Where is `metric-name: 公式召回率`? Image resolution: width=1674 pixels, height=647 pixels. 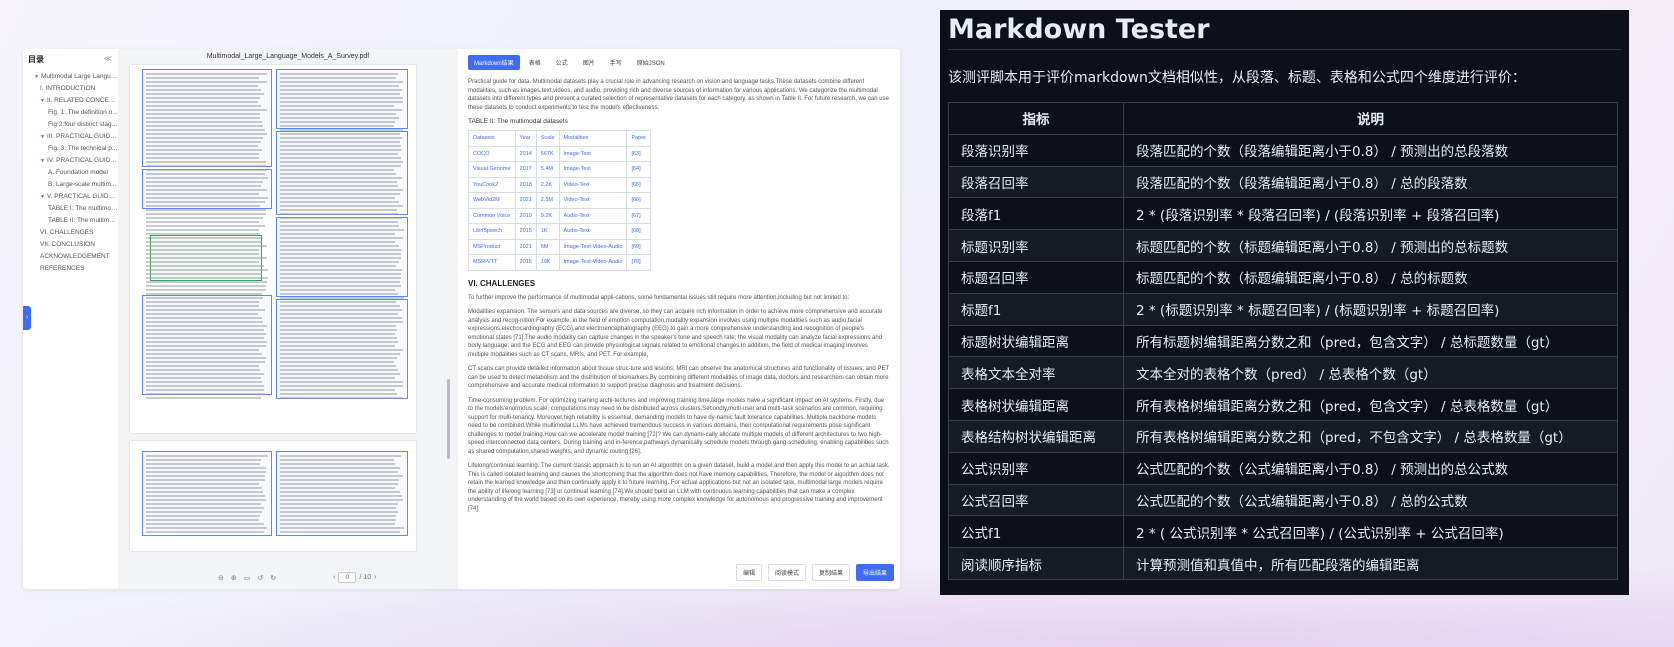 metric-name: 公式召回率 is located at coordinates (1036, 500).